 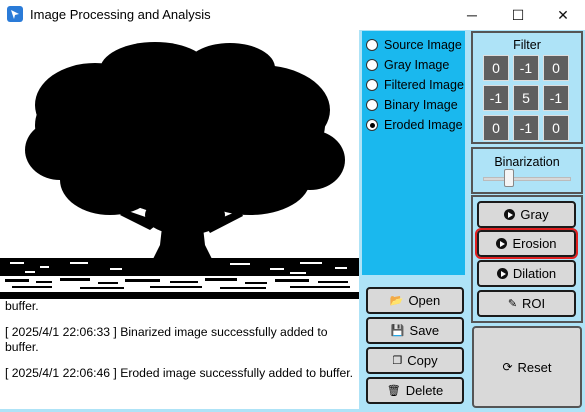 I want to click on radio-source-image: Source Image, so click(x=413, y=45).